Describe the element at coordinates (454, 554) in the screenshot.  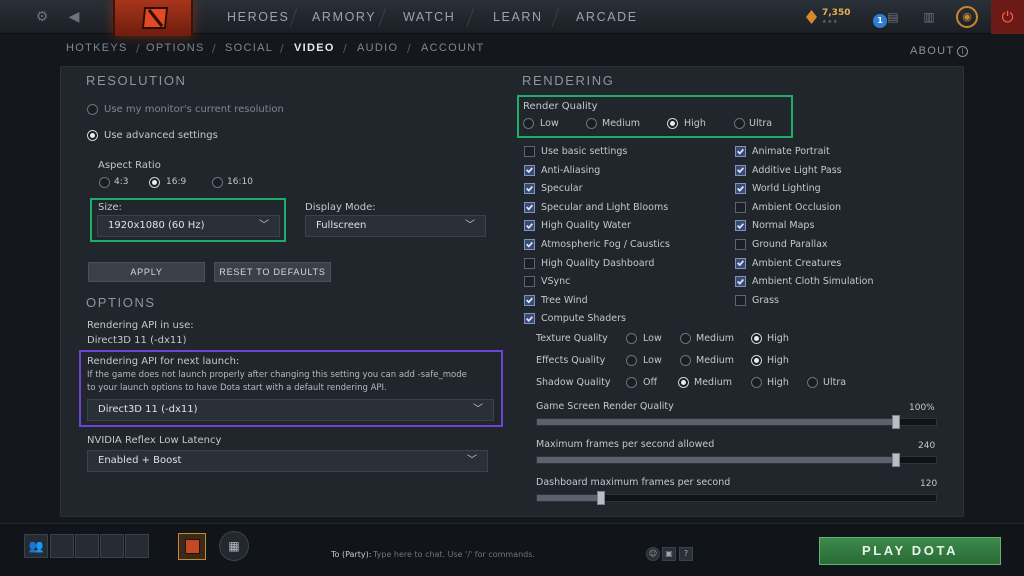
I see `chat-input: Type here to chat. Use '/' for commands.` at that location.